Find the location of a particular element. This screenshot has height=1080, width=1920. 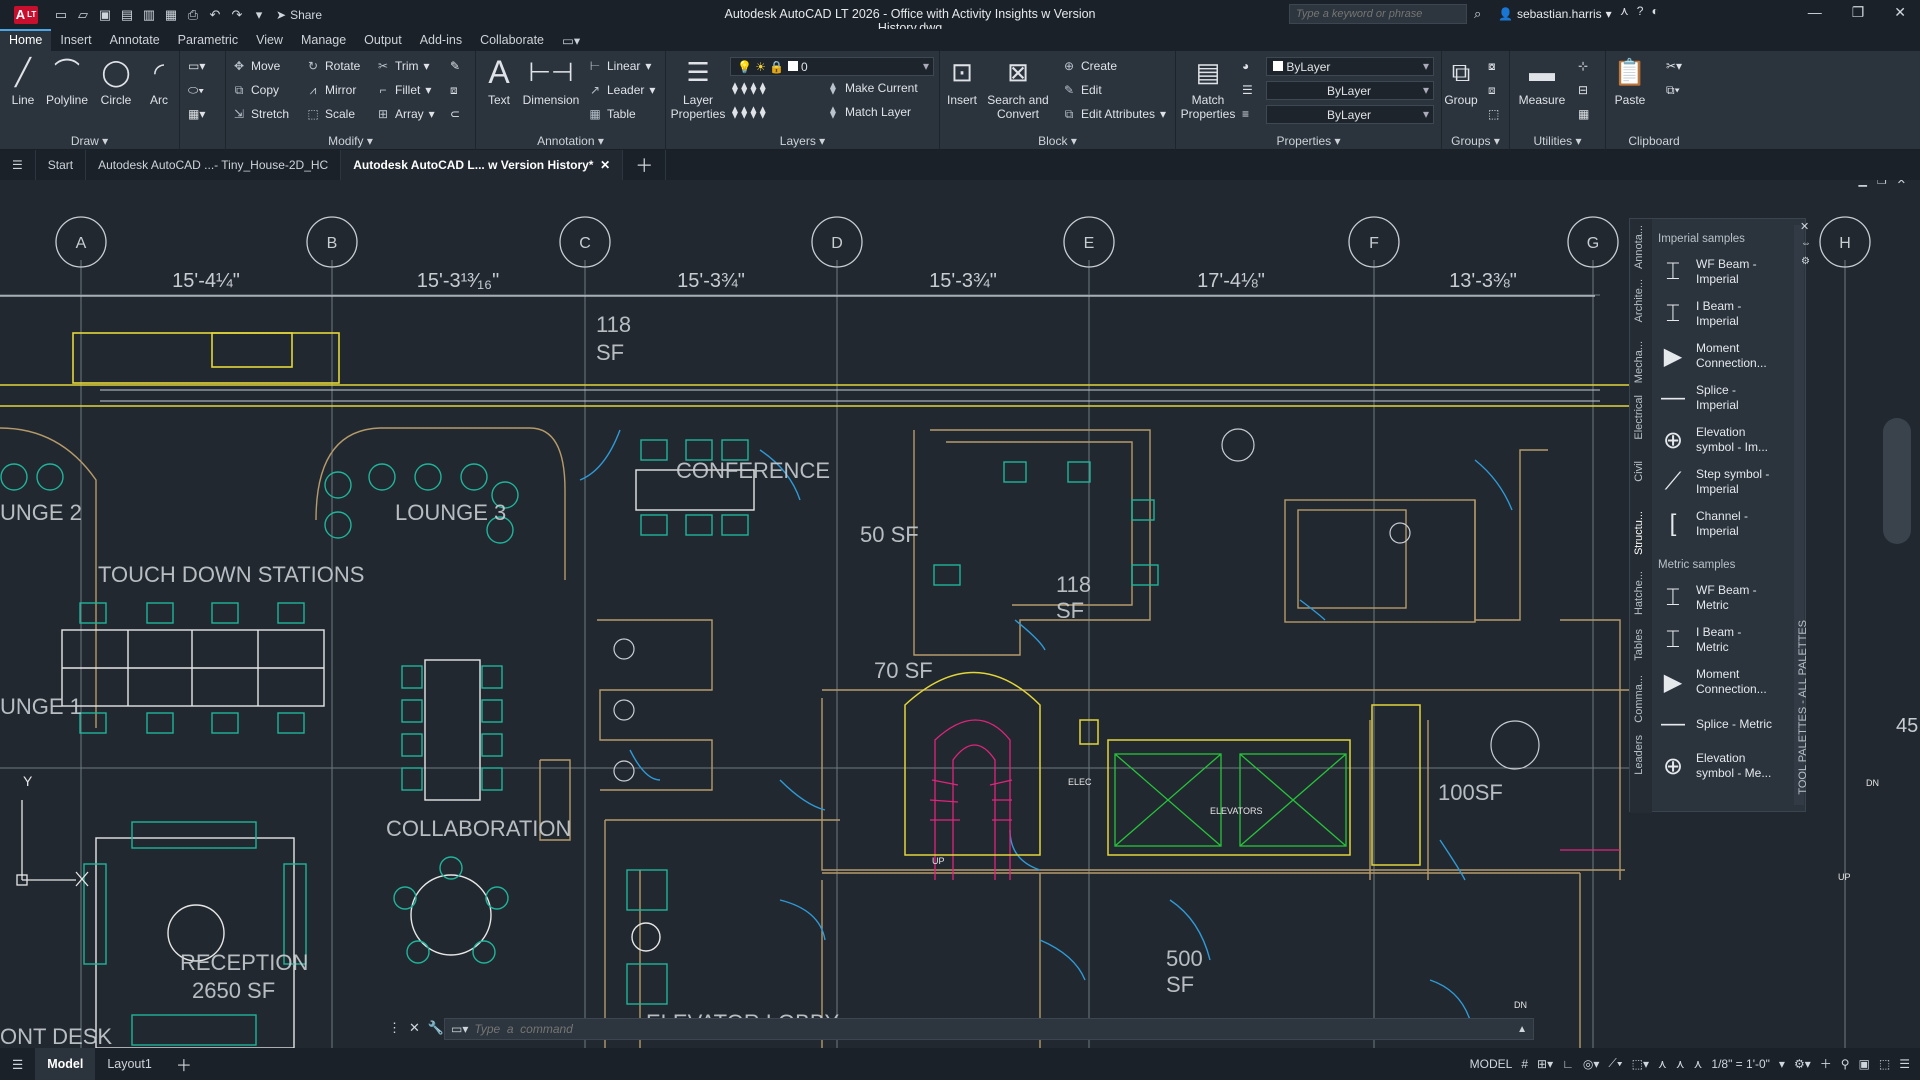

palette-item-step-symbol-imperial: ⟋ Step symbol - Imperial is located at coordinates (1724, 482).